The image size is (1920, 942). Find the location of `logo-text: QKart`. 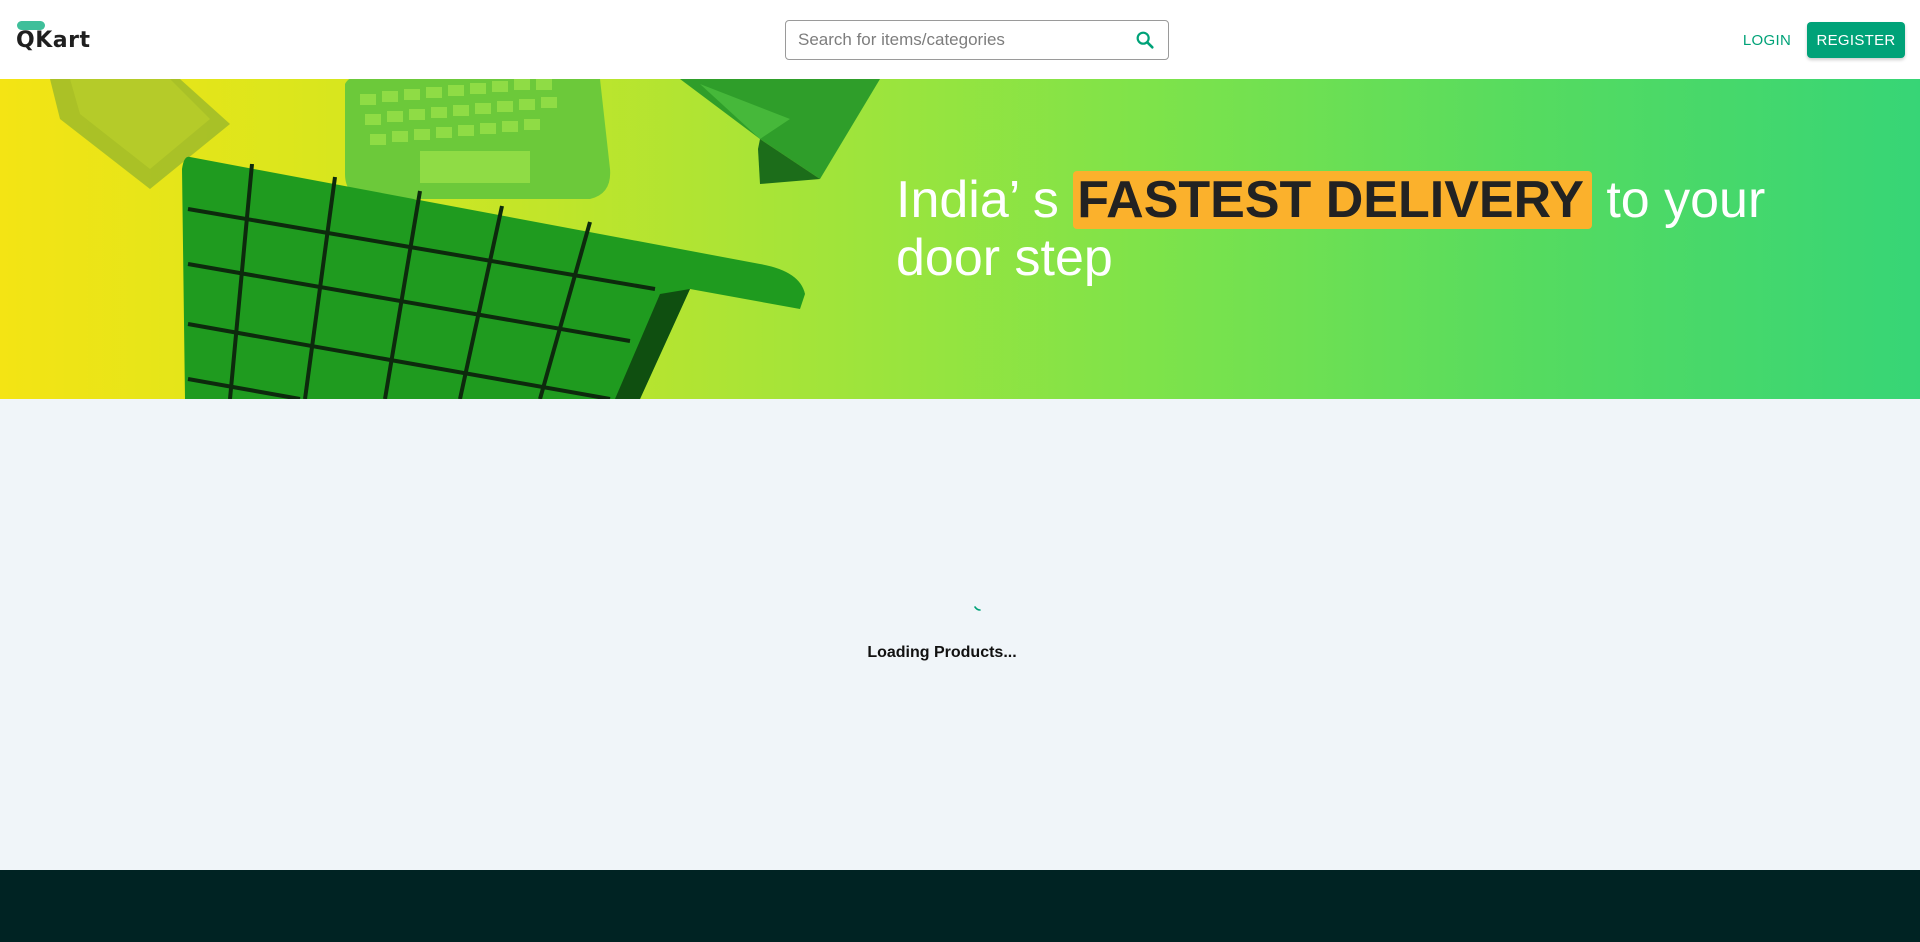

logo-text: QKart is located at coordinates (53, 40).